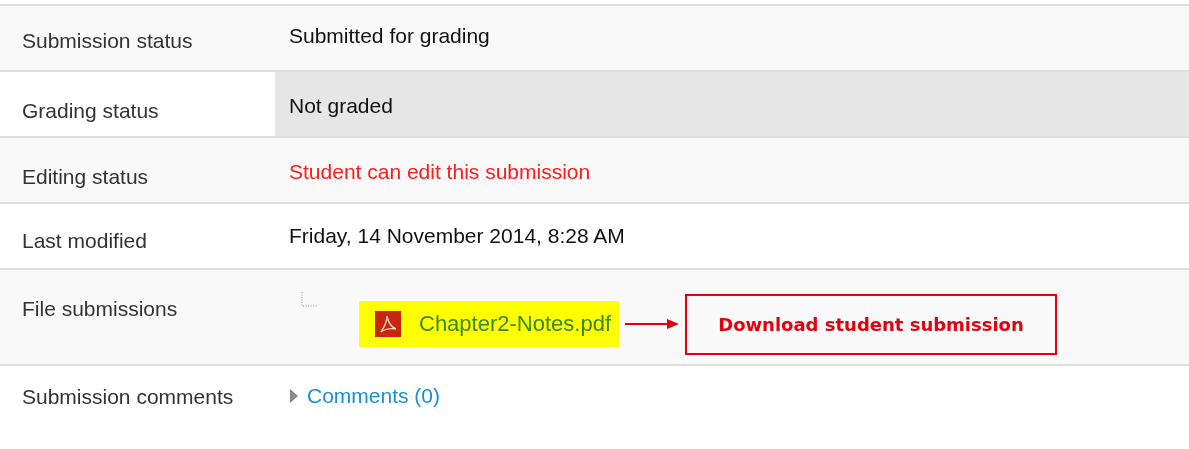 The image size is (1189, 449). Describe the element at coordinates (137, 317) in the screenshot. I see `row-label: File submissions` at that location.